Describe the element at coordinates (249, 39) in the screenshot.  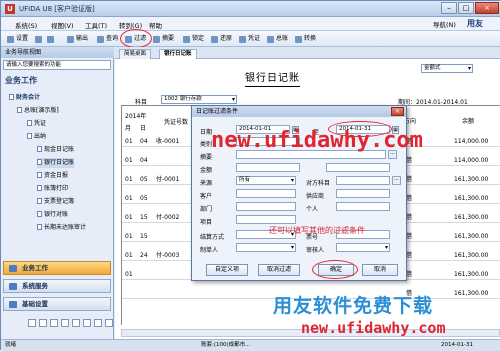
I see `toolbar-voucher-button: 凭证` at that location.